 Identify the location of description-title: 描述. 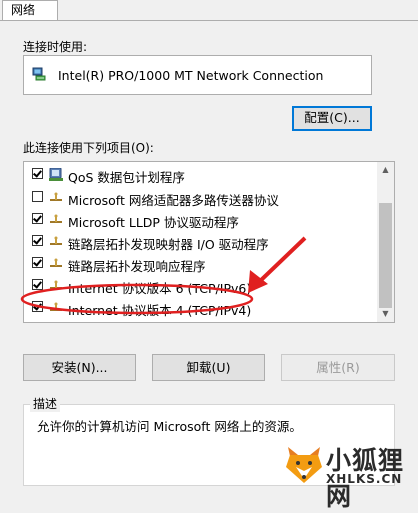
(45, 403).